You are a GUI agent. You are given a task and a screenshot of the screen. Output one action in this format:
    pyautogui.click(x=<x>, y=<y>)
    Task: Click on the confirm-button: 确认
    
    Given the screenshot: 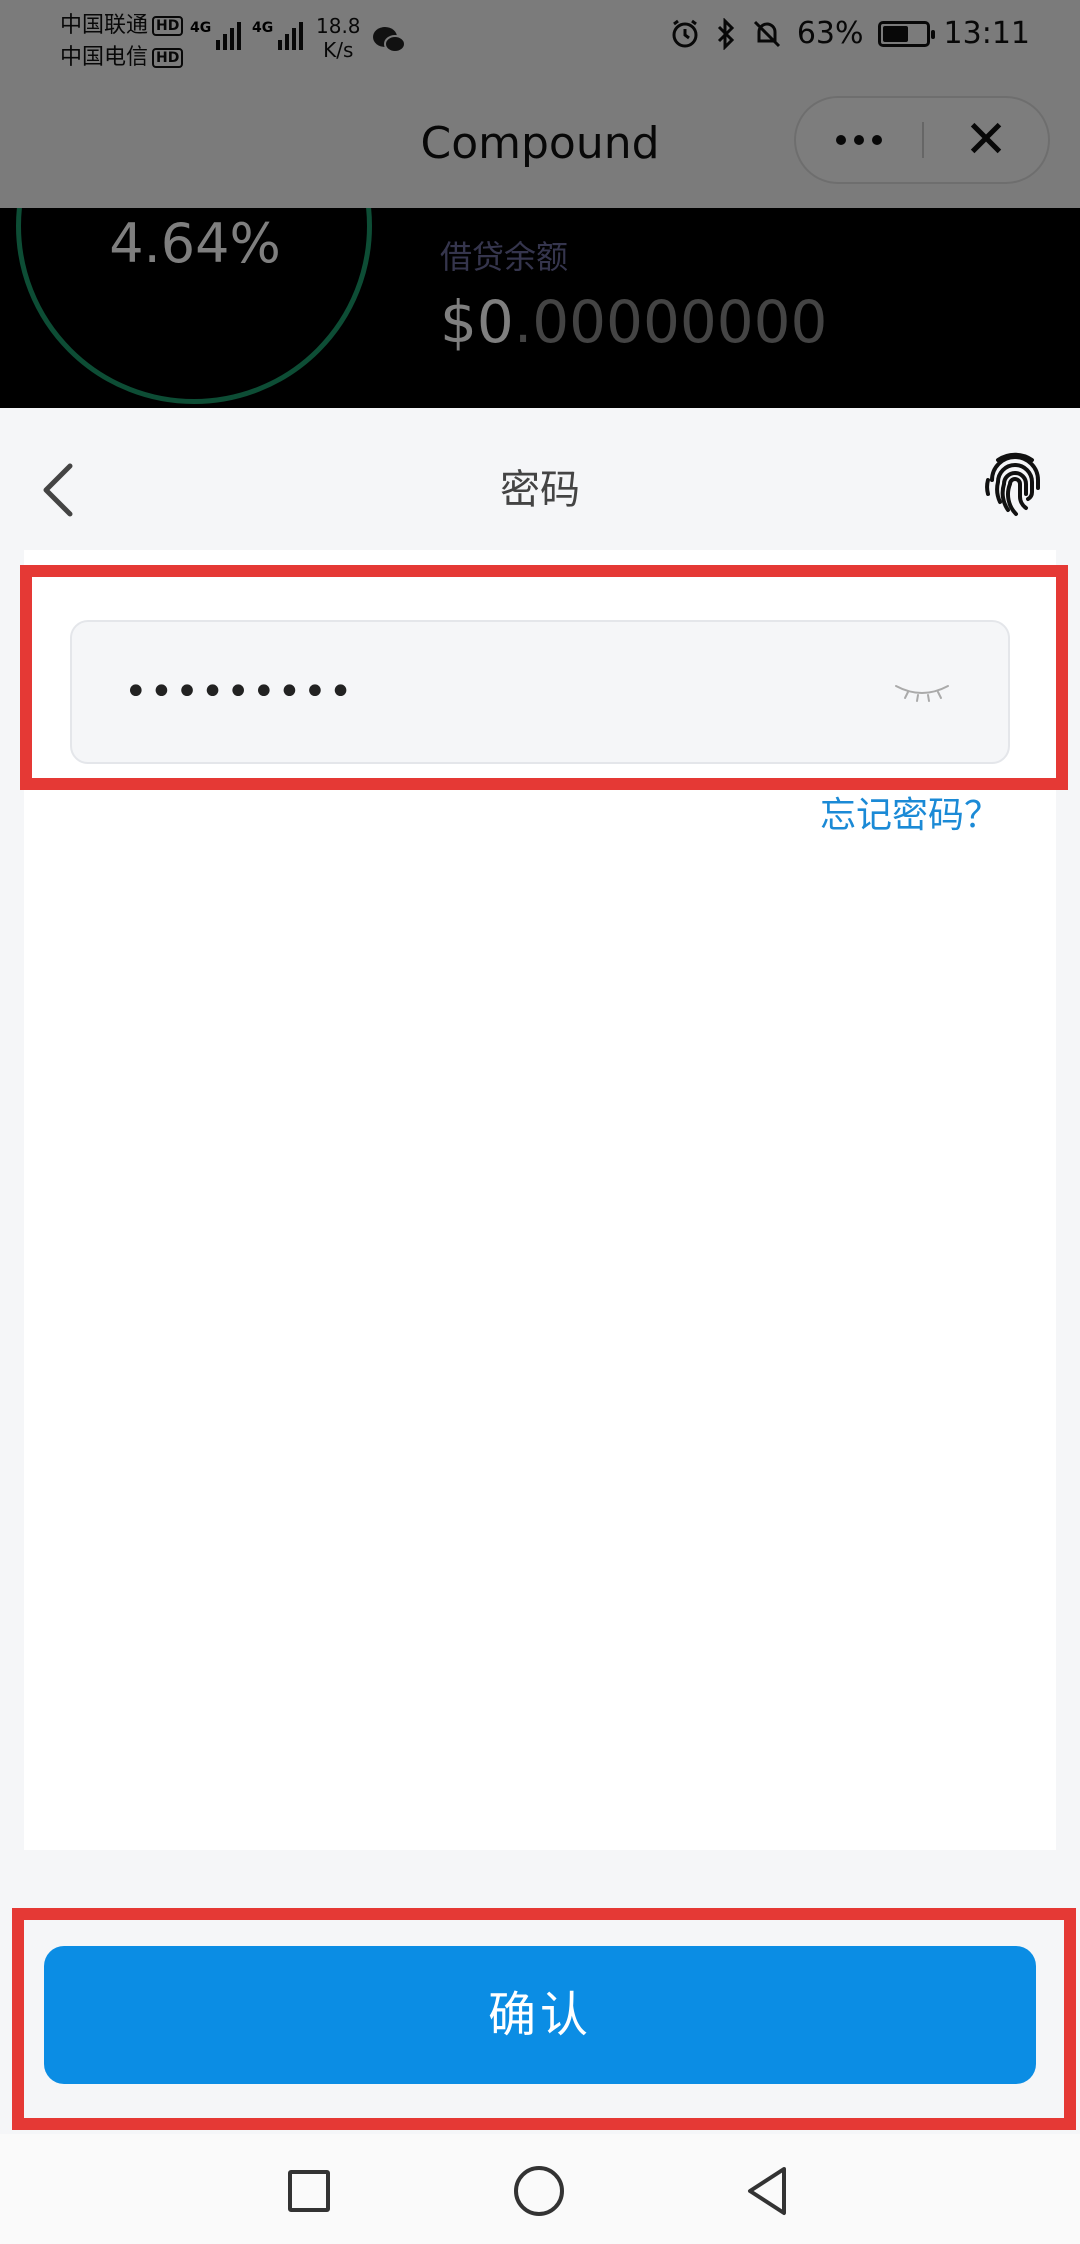 What is the action you would take?
    pyautogui.click(x=540, y=2015)
    